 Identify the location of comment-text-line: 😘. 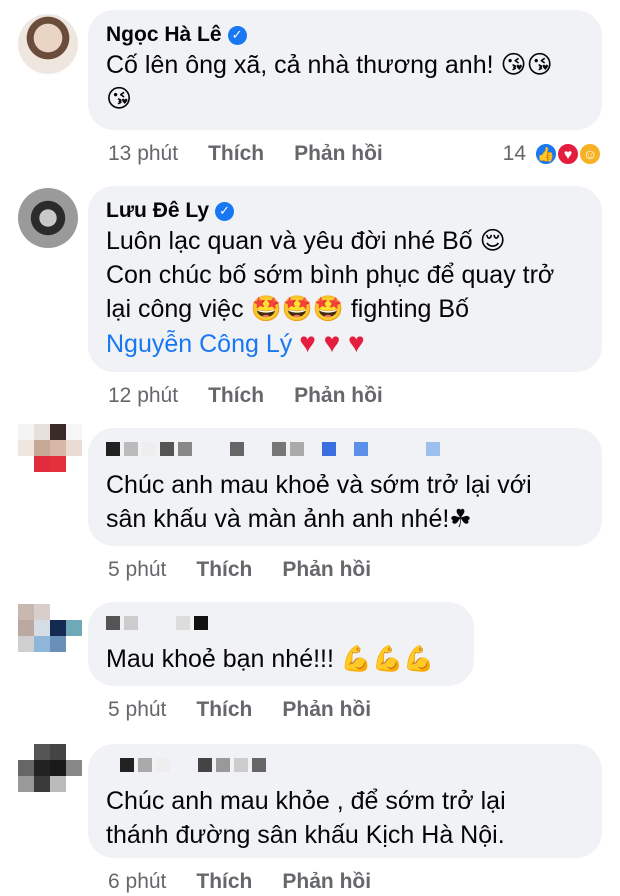
(119, 99).